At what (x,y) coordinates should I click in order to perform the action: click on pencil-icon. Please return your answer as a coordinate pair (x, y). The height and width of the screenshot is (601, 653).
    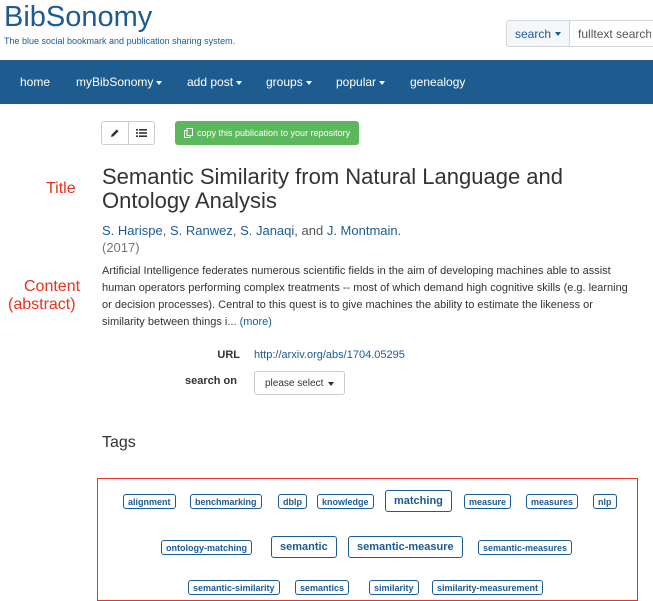
    Looking at the image, I should click on (115, 133).